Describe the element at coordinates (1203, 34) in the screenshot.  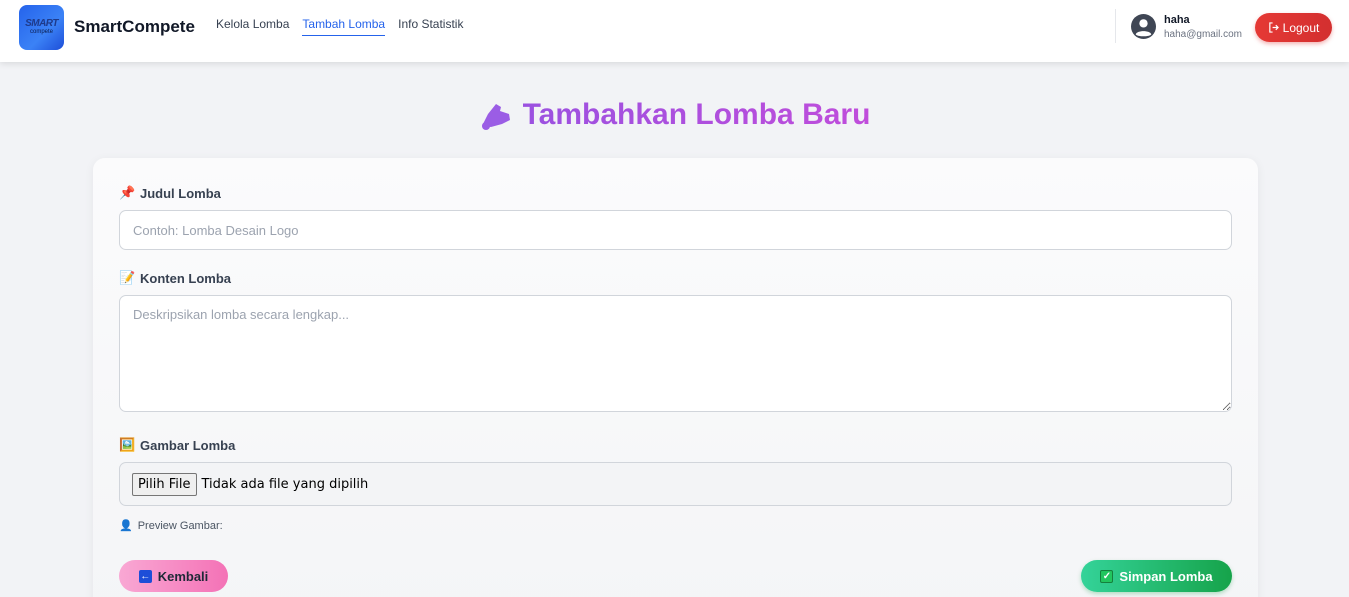
I see `user-email: haha@gmail.com` at that location.